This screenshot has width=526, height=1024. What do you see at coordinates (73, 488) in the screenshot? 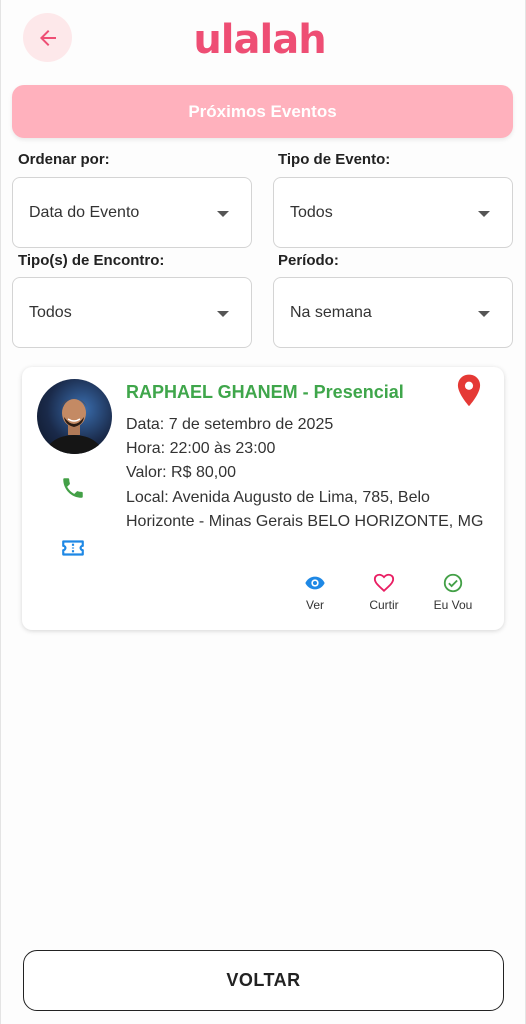
I see `phone-icon` at bounding box center [73, 488].